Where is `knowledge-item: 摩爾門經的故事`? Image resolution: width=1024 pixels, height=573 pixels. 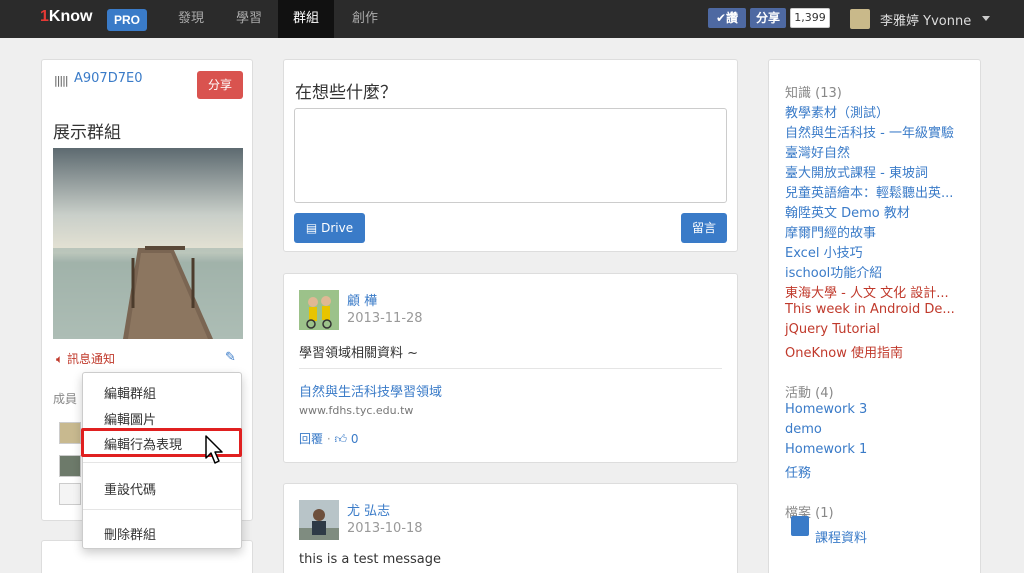 knowledge-item: 摩爾門經的故事 is located at coordinates (830, 231).